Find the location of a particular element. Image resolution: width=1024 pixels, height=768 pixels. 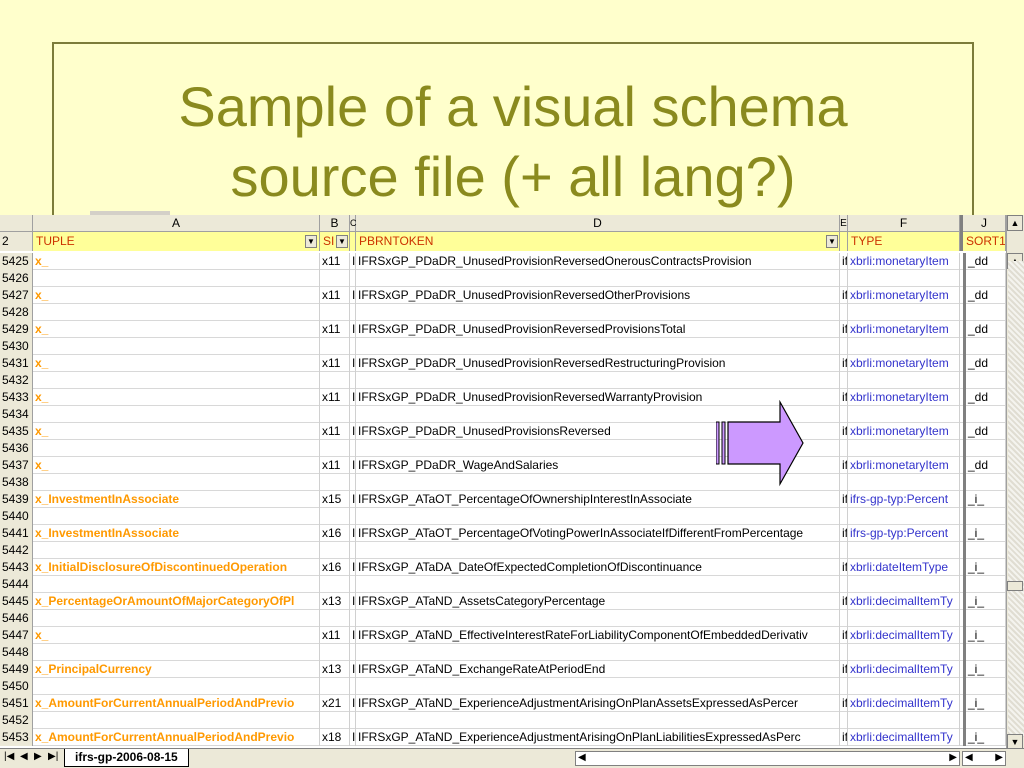

row-number: 5433 is located at coordinates (16, 397).